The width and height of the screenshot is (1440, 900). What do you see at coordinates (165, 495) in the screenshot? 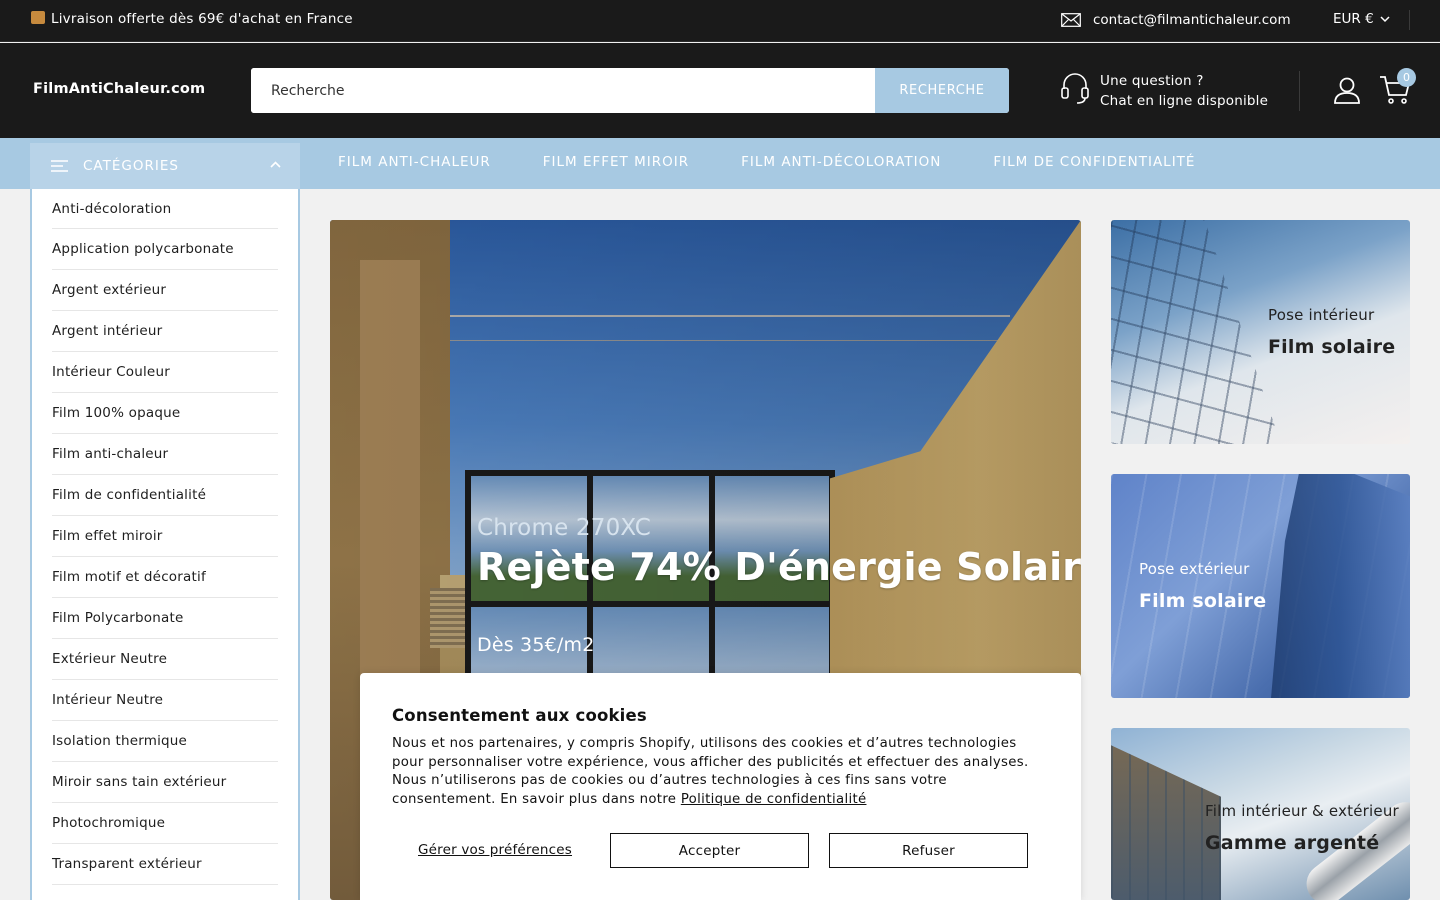
I see `category-item: Film de confidentialité` at bounding box center [165, 495].